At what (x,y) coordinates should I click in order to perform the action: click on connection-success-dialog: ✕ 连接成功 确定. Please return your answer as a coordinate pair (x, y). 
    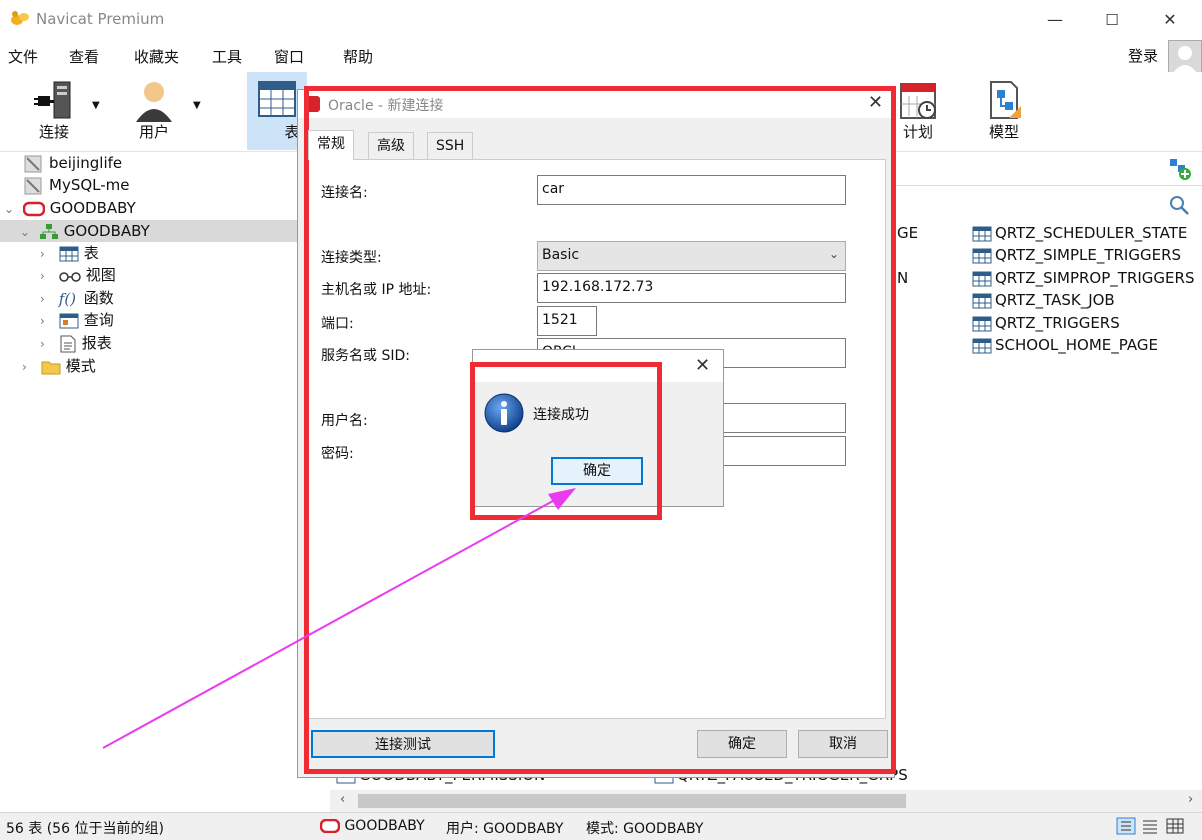
    Looking at the image, I should click on (598, 428).